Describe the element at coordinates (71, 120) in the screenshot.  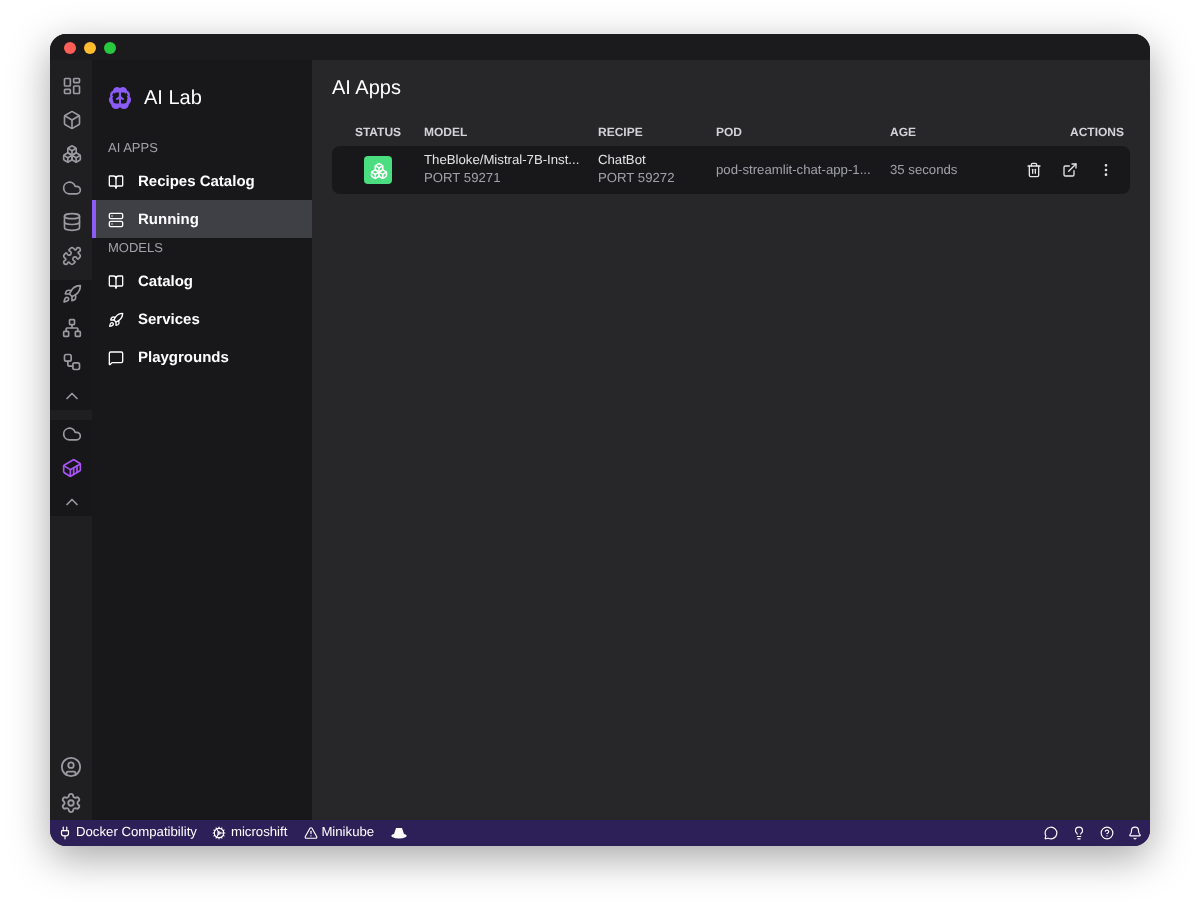
I see `cube-icon` at that location.